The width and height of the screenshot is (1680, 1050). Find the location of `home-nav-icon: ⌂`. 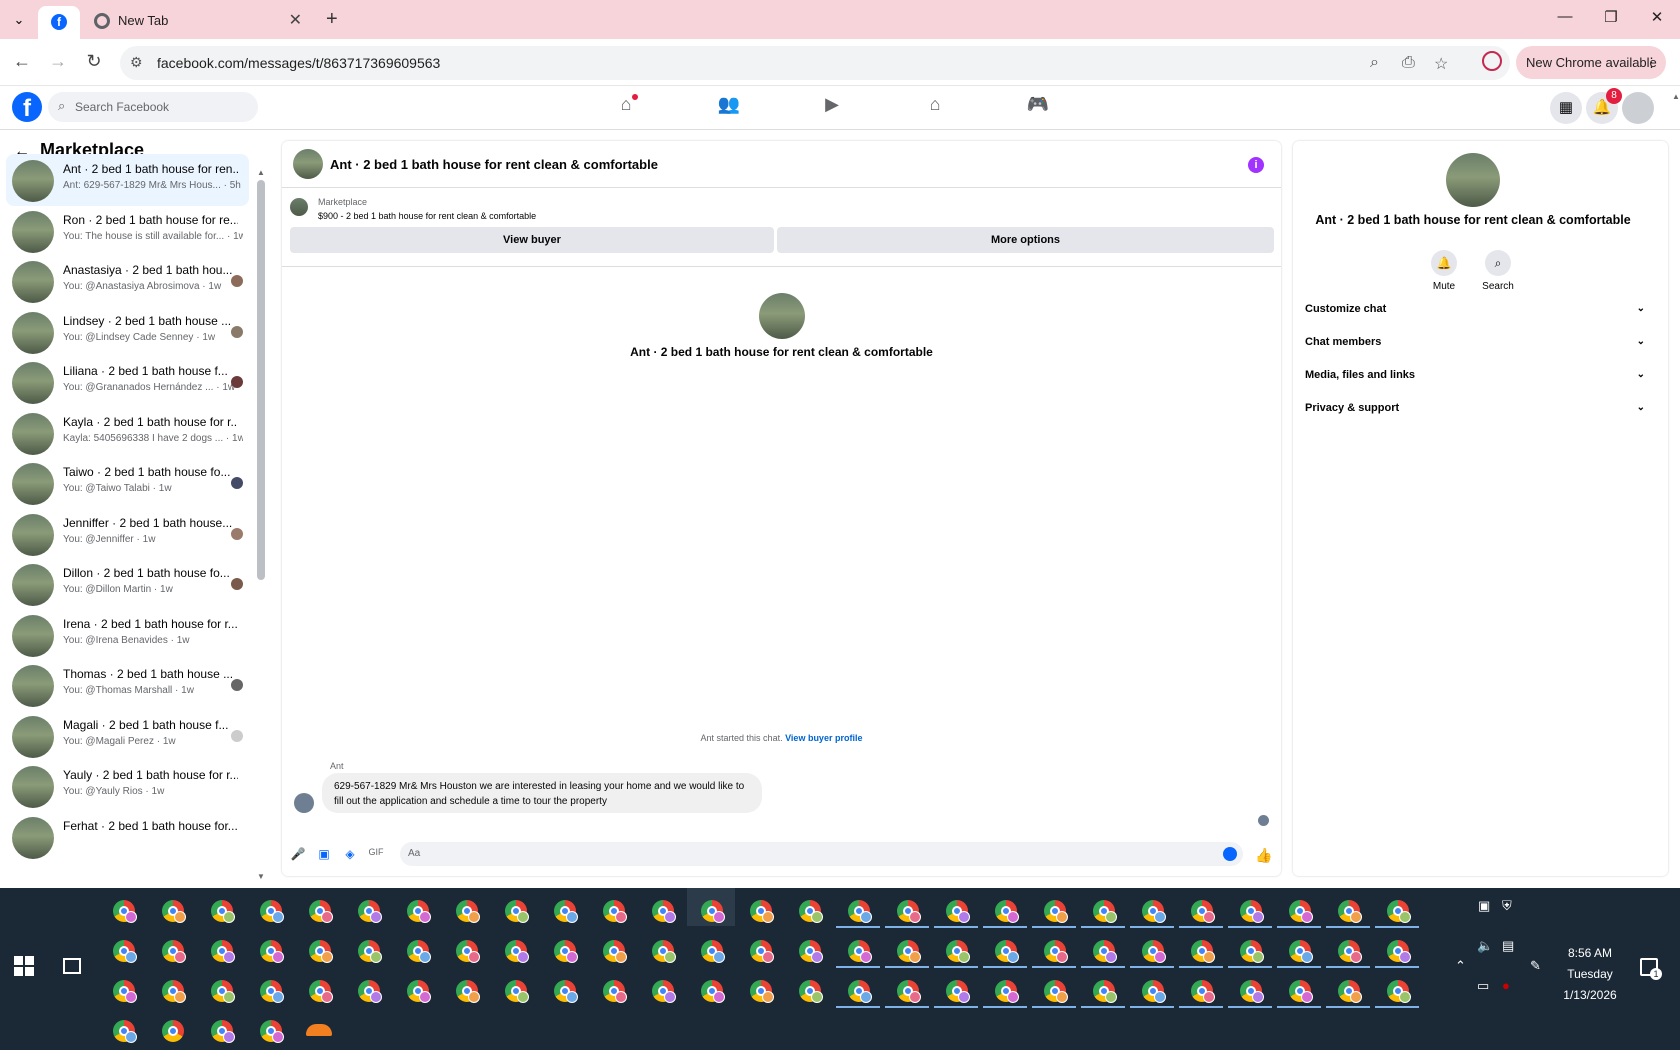

home-nav-icon: ⌂ is located at coordinates (626, 108).